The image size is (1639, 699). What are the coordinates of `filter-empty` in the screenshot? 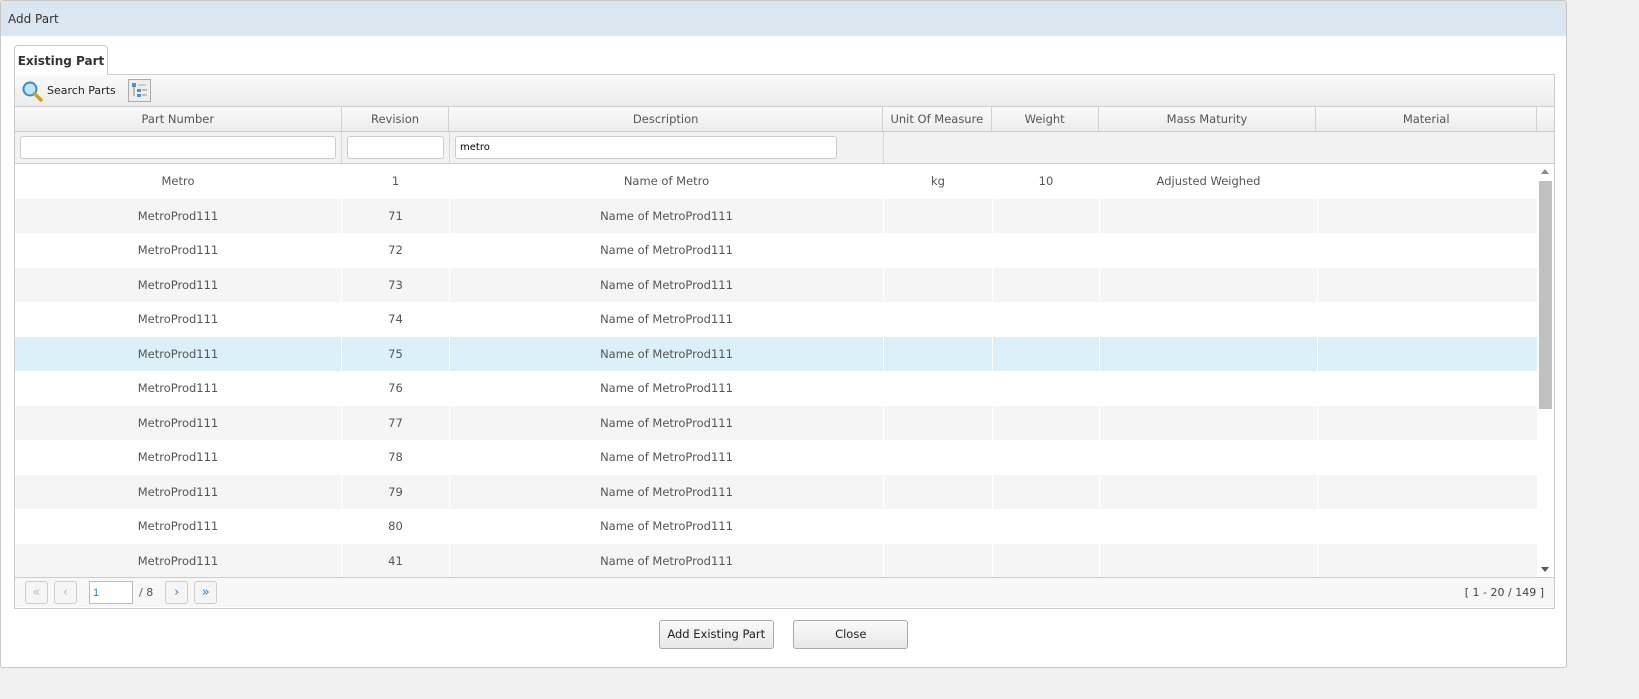 It's located at (1219, 147).